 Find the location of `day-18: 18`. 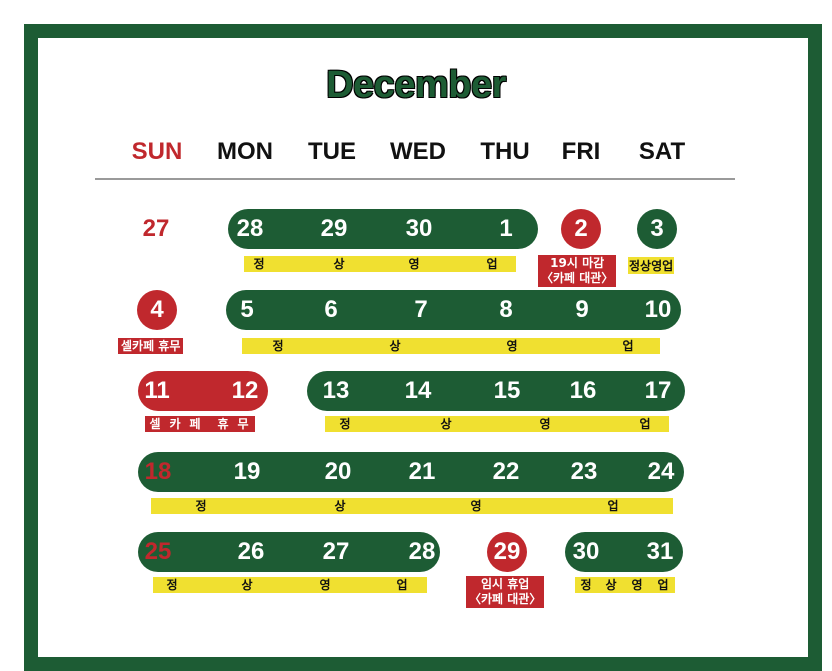

day-18: 18 is located at coordinates (158, 471).